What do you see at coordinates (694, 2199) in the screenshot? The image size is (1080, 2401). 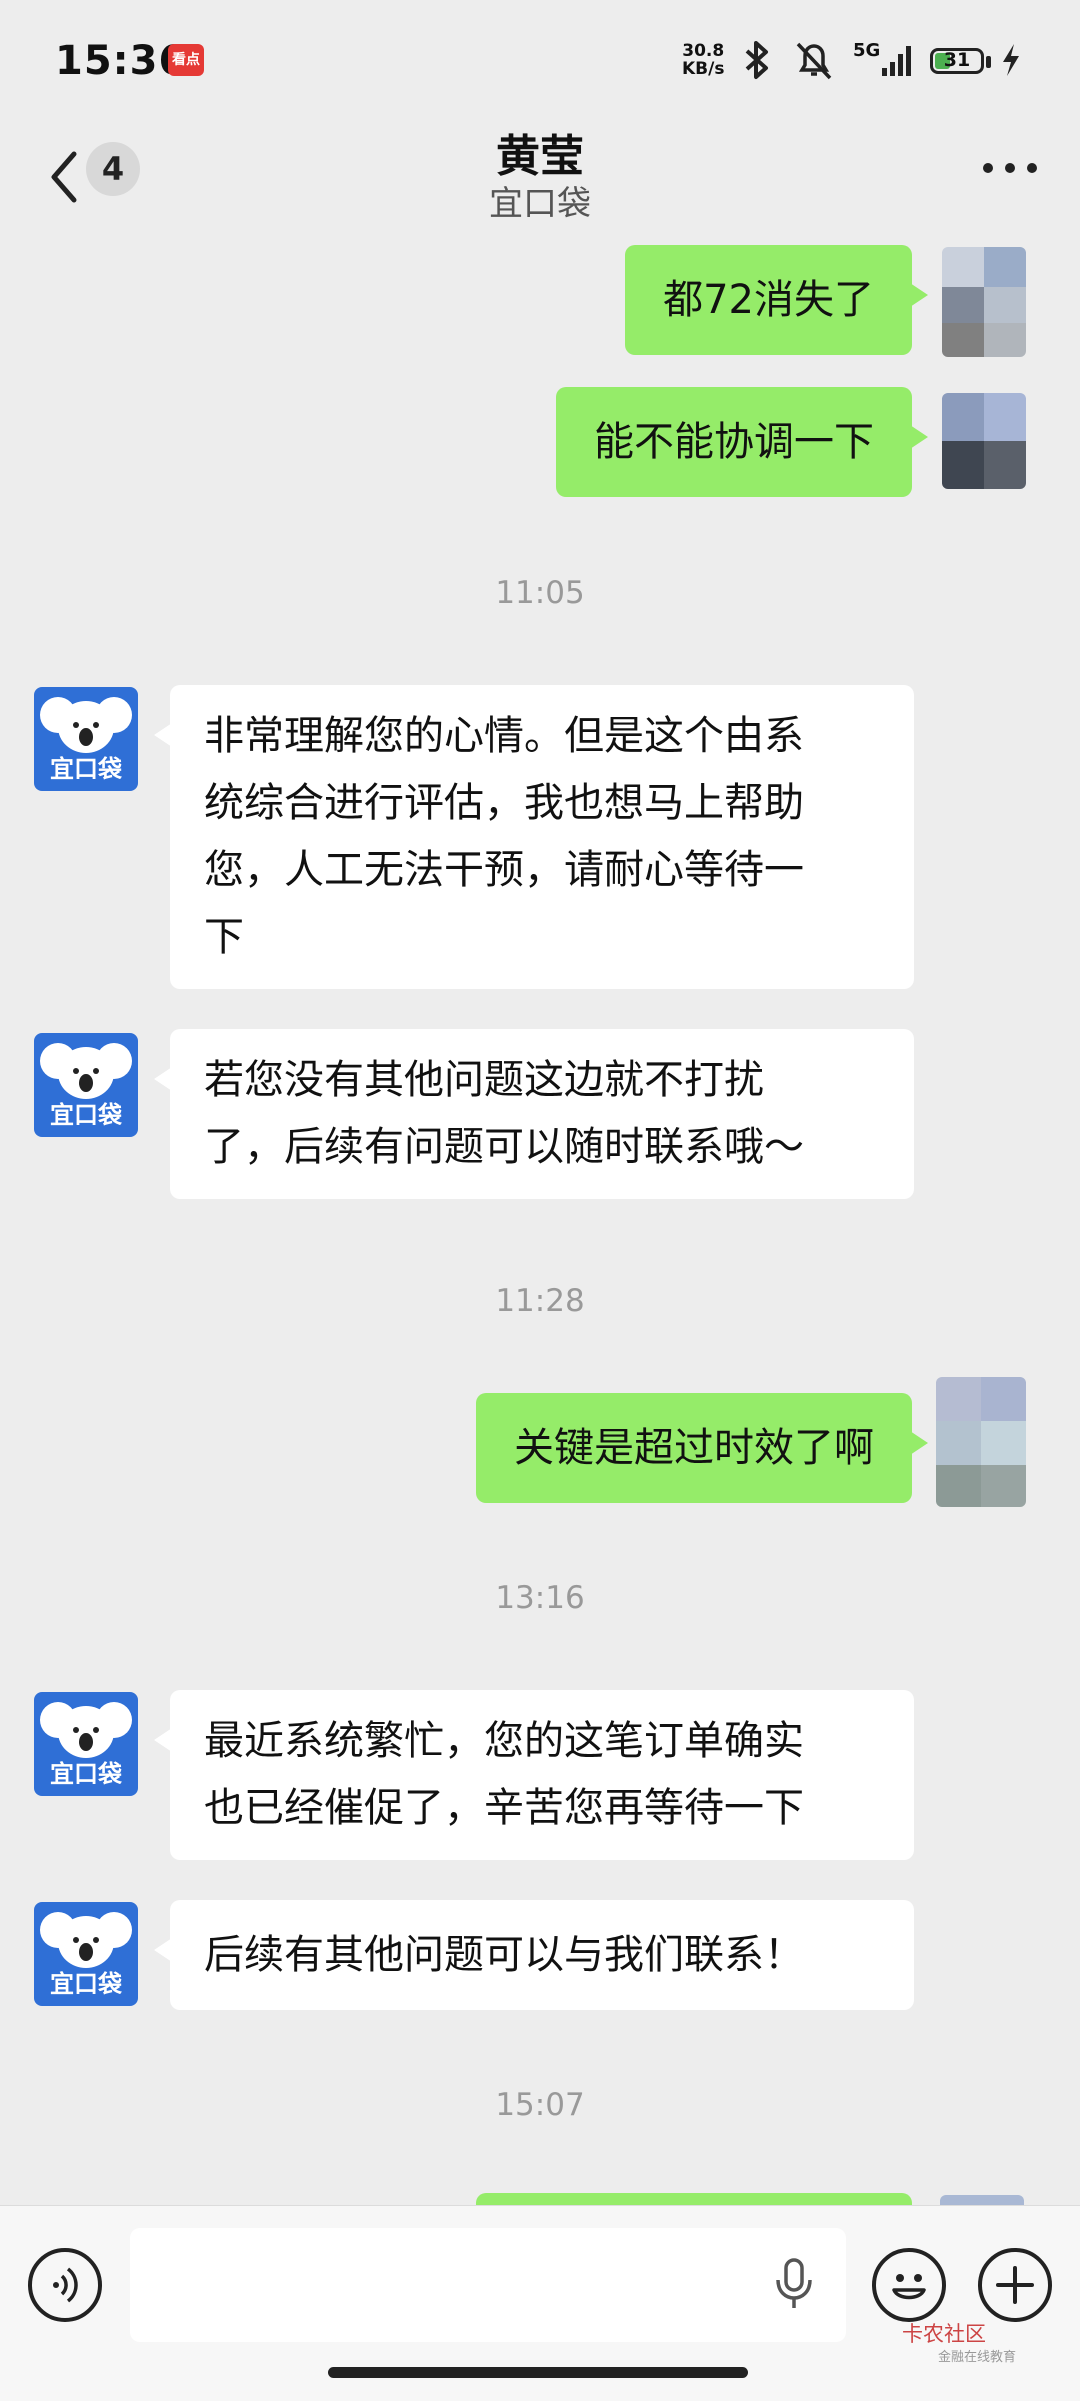 I see `message-bubble-outgoing-partial` at bounding box center [694, 2199].